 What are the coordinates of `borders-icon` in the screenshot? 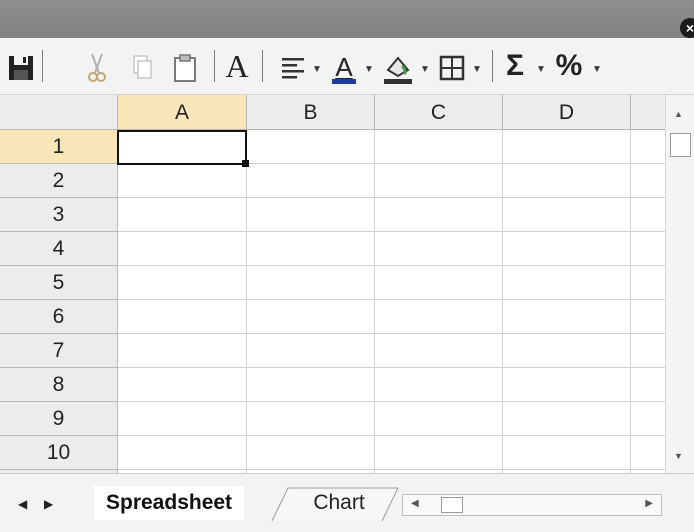 It's located at (452, 68).